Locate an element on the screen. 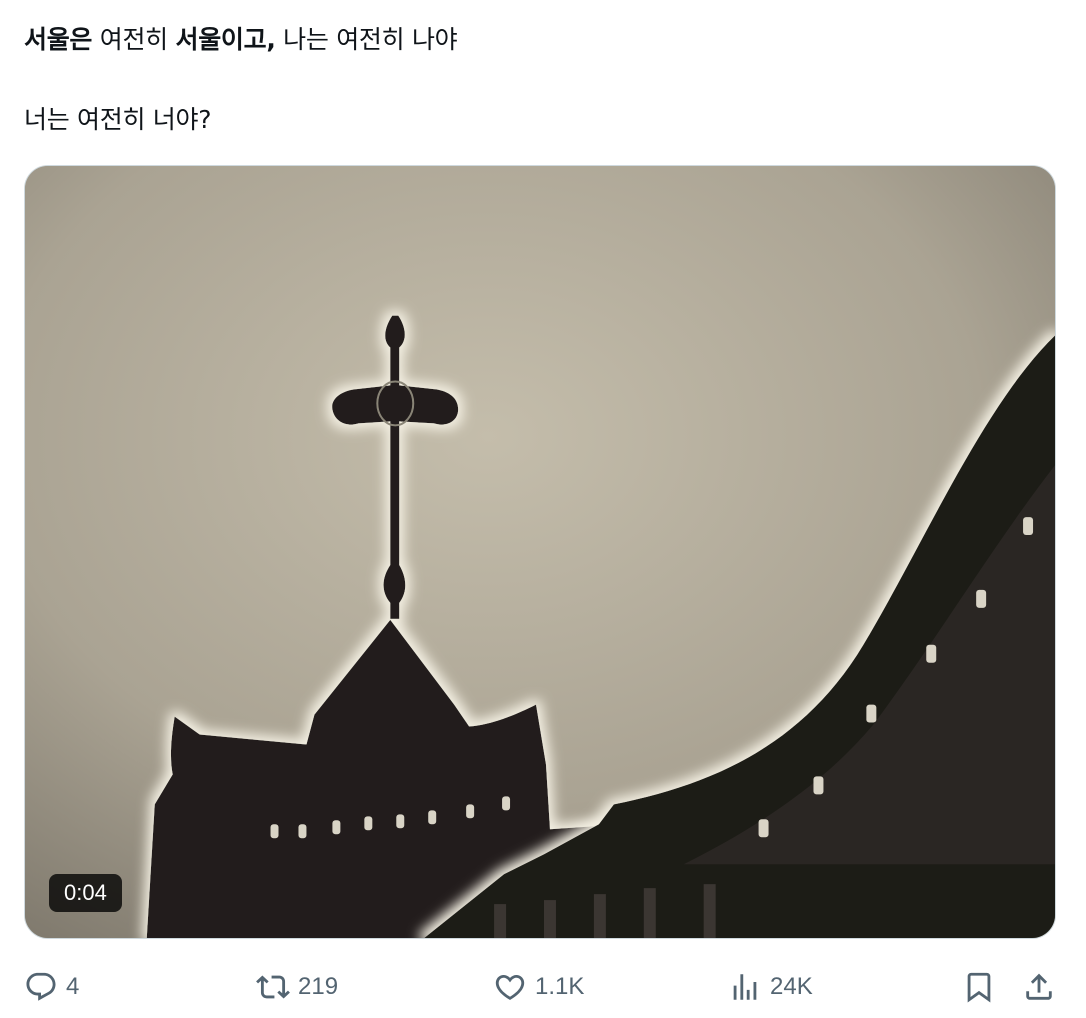 This screenshot has width=1086, height=1018. bookmark-button is located at coordinates (979, 987).